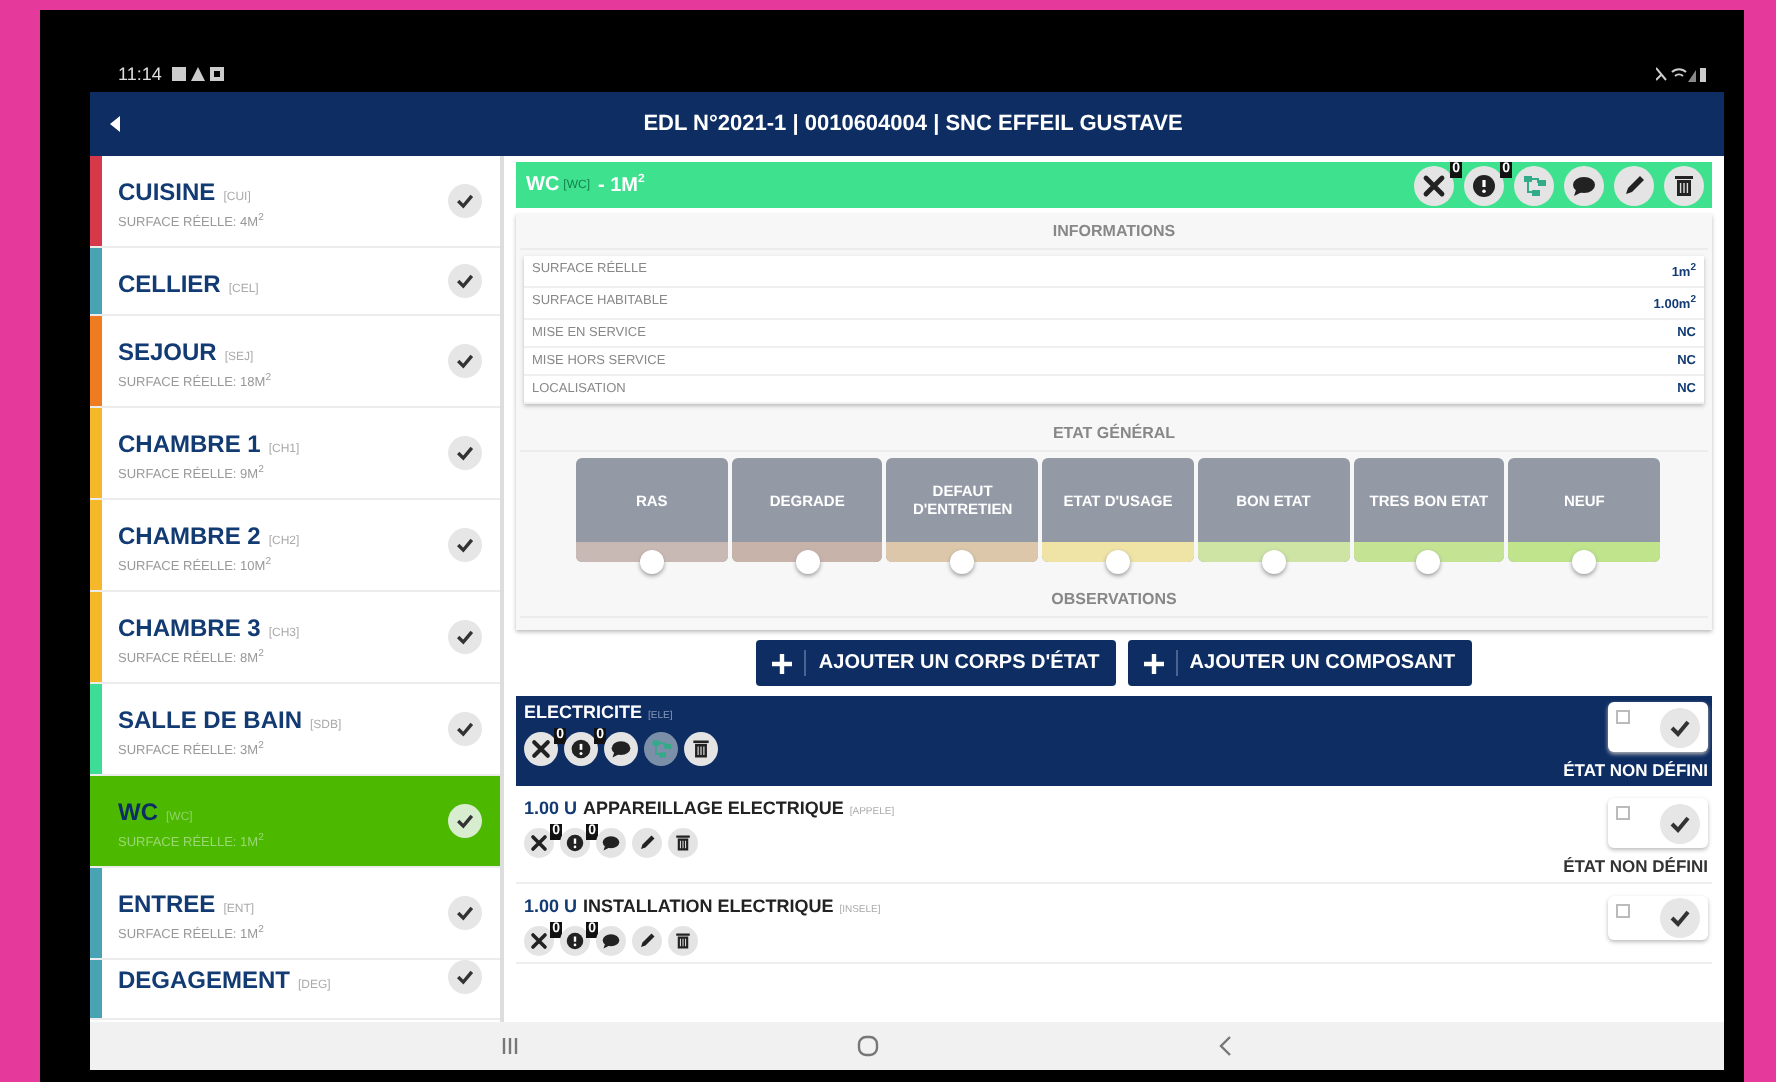  What do you see at coordinates (1114, 232) in the screenshot?
I see `section-heading: INFORMATIONS` at bounding box center [1114, 232].